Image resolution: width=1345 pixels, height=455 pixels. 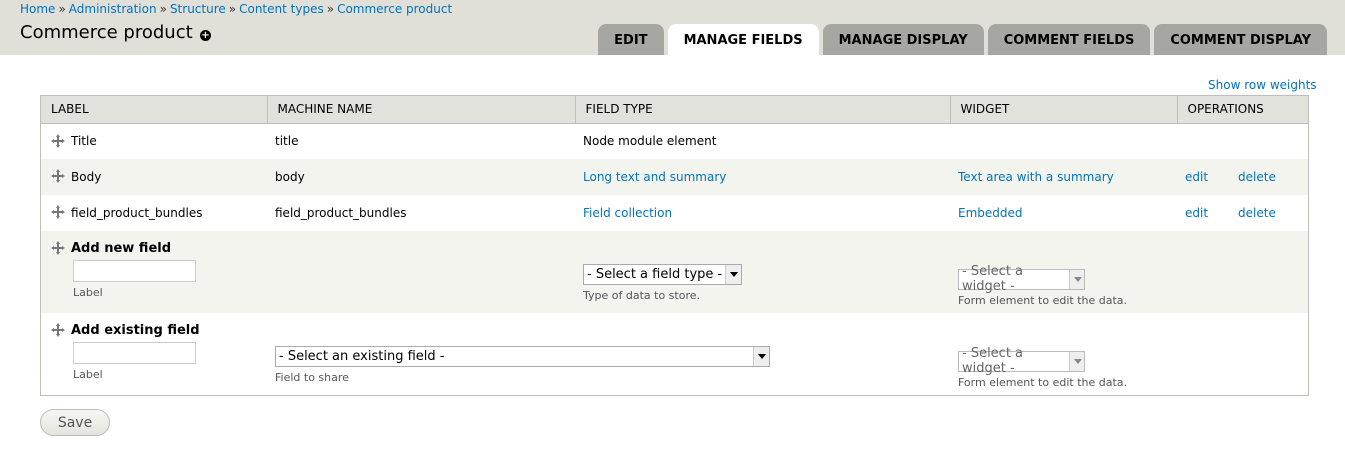 I want to click on field-type: Node module element, so click(x=650, y=141).